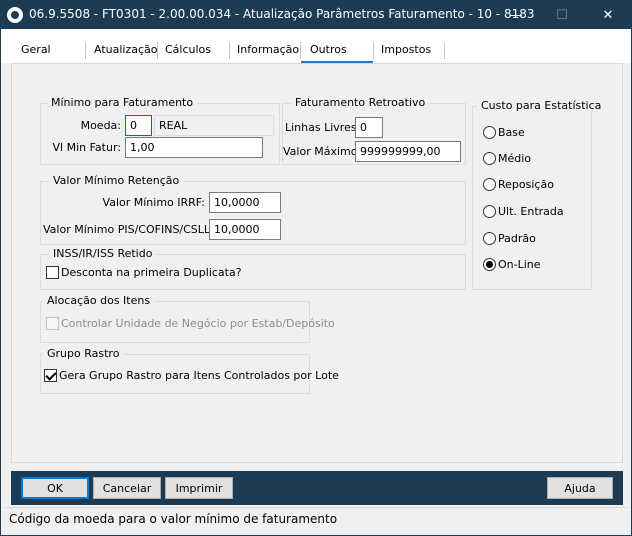 This screenshot has width=632, height=536. What do you see at coordinates (36, 52) in the screenshot?
I see `tab-geral: Geral` at bounding box center [36, 52].